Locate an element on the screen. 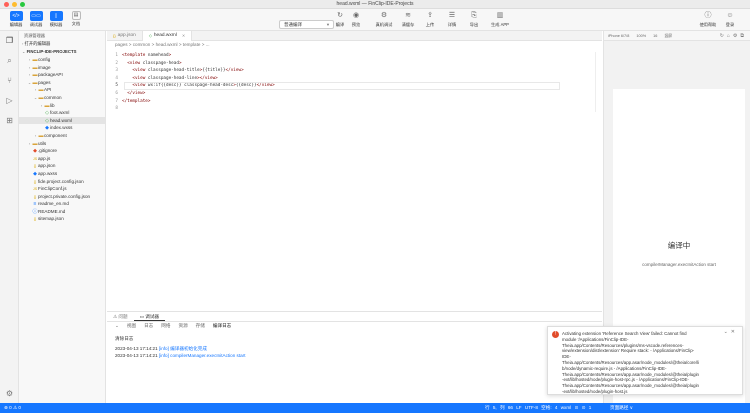 The width and height of the screenshot is (750, 413). subtab-4: 存储 is located at coordinates (200, 326).